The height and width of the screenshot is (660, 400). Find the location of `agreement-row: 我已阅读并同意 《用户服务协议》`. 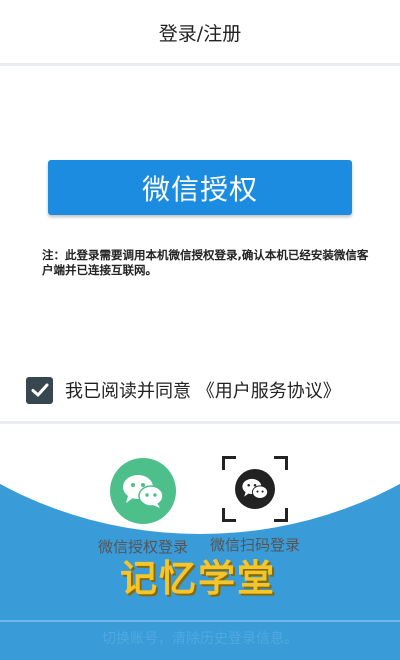

agreement-row: 我已阅读并同意 《用户服务协议》 is located at coordinates (183, 390).